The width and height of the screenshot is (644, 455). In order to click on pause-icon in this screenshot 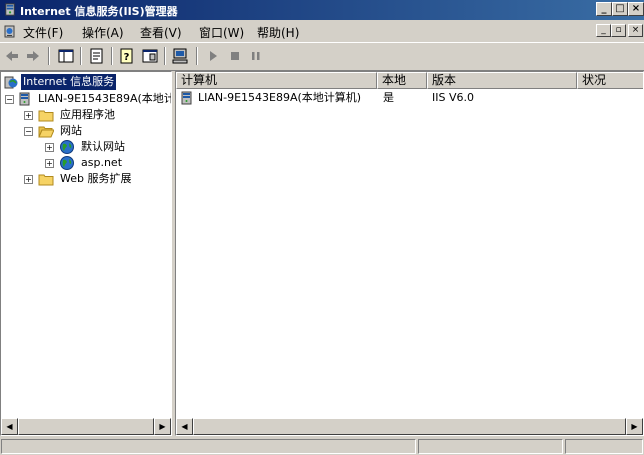, I will do `click(256, 56)`.